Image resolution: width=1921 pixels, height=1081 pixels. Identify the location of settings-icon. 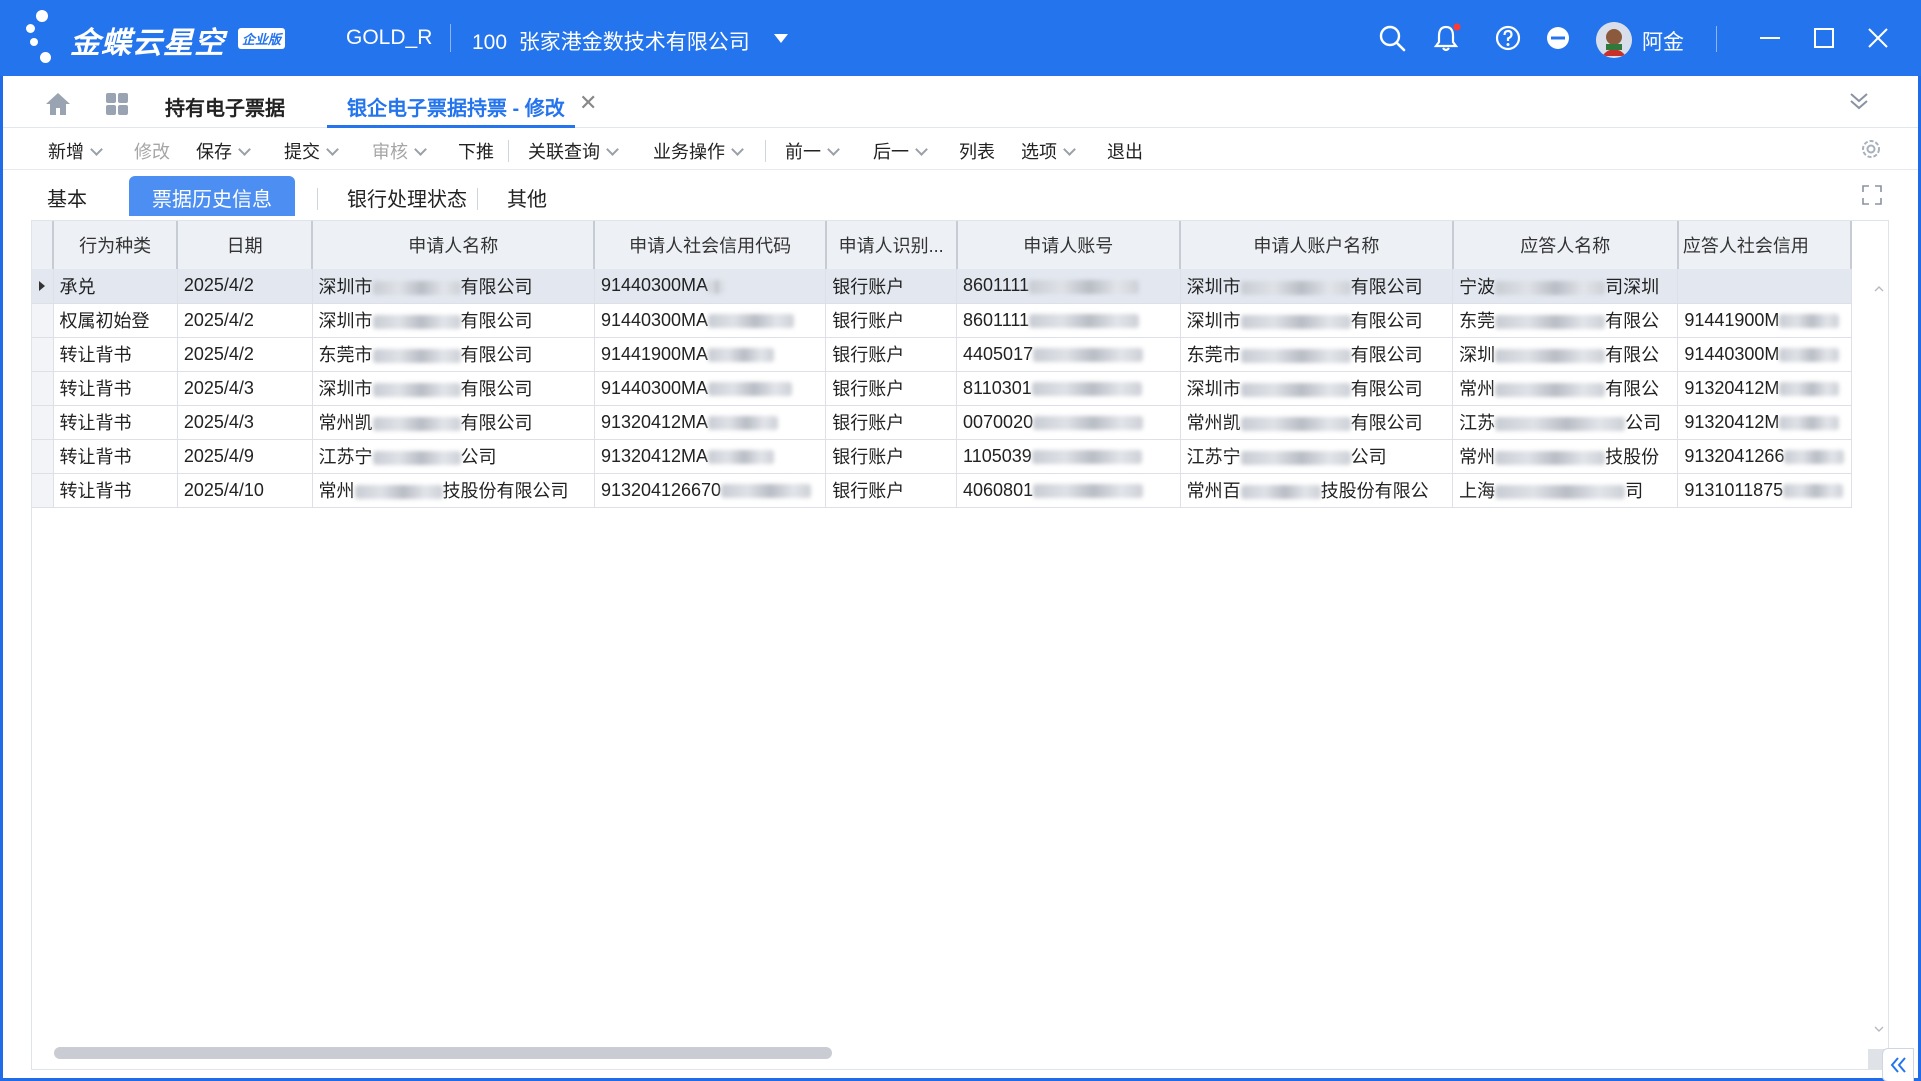
(1871, 149).